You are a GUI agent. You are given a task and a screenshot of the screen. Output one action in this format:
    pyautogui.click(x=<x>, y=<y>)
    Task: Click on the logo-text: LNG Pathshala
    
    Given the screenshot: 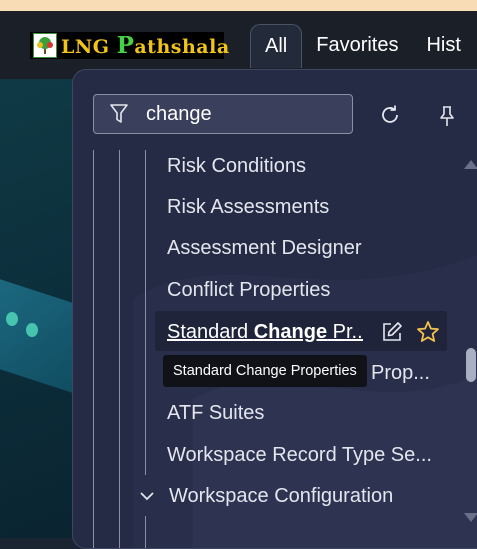 What is the action you would take?
    pyautogui.click(x=145, y=45)
    